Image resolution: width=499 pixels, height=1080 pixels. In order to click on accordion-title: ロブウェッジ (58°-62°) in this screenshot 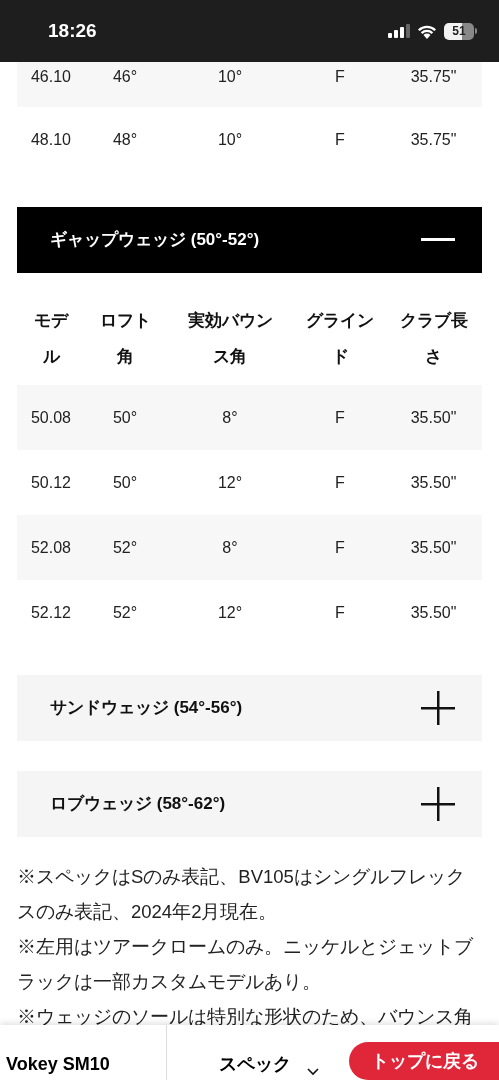, I will do `click(138, 804)`.